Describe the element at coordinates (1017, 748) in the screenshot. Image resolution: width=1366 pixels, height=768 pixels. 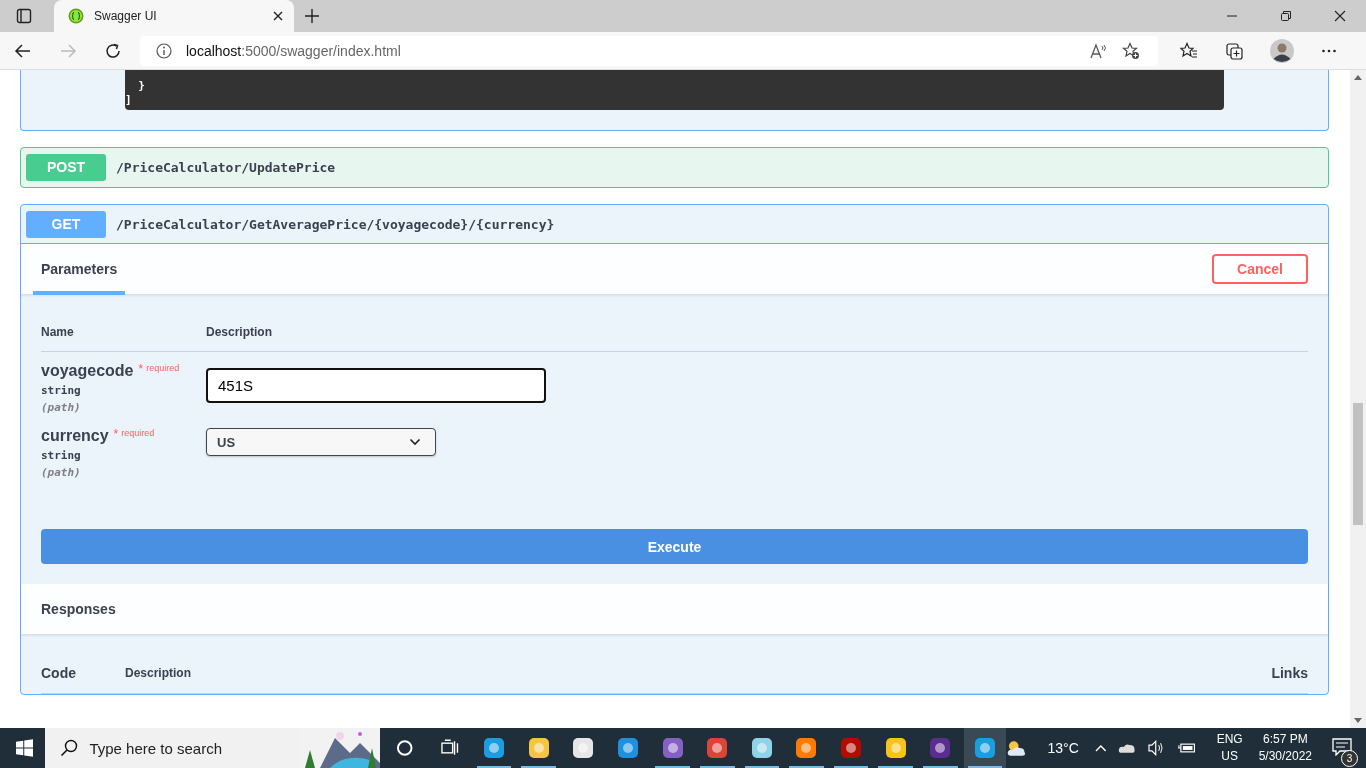
I see `cloud-sun-icon` at that location.